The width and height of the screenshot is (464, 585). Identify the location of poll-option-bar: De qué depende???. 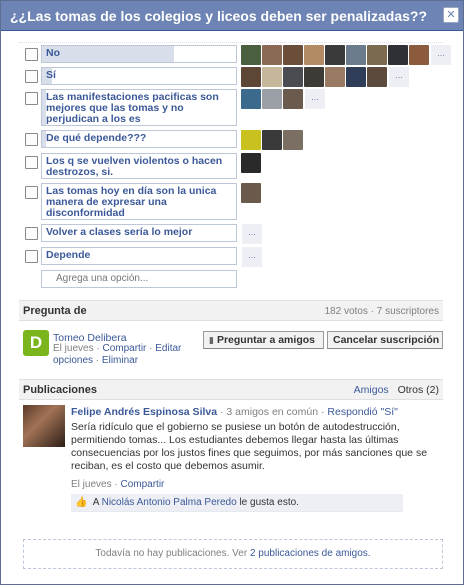
(139, 139).